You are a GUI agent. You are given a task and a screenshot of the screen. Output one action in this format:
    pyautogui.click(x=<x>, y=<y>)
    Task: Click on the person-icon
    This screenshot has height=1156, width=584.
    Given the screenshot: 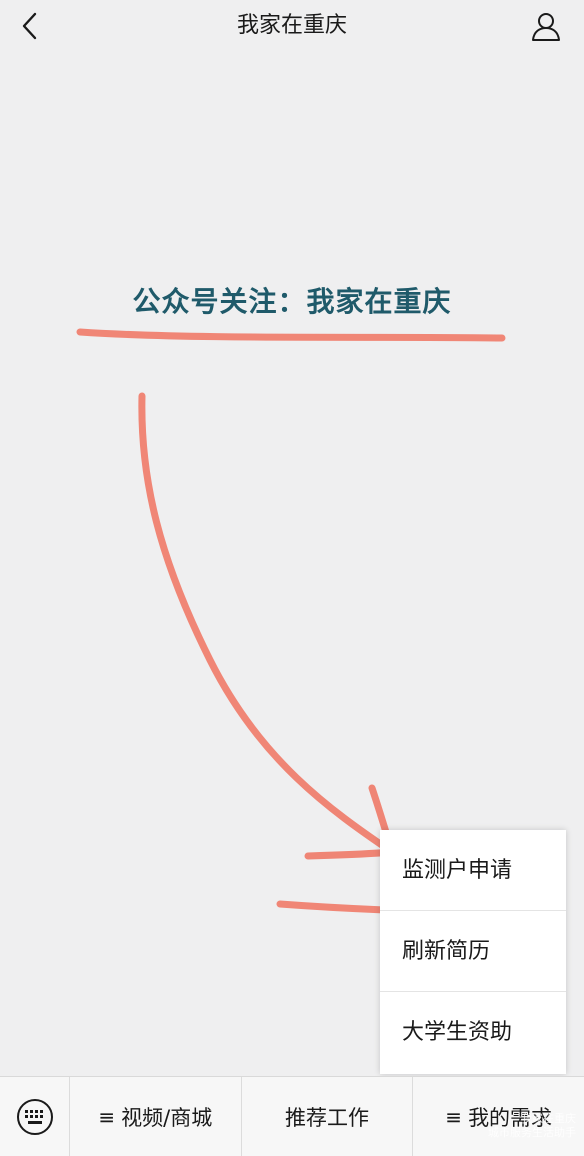 What is the action you would take?
    pyautogui.click(x=546, y=27)
    